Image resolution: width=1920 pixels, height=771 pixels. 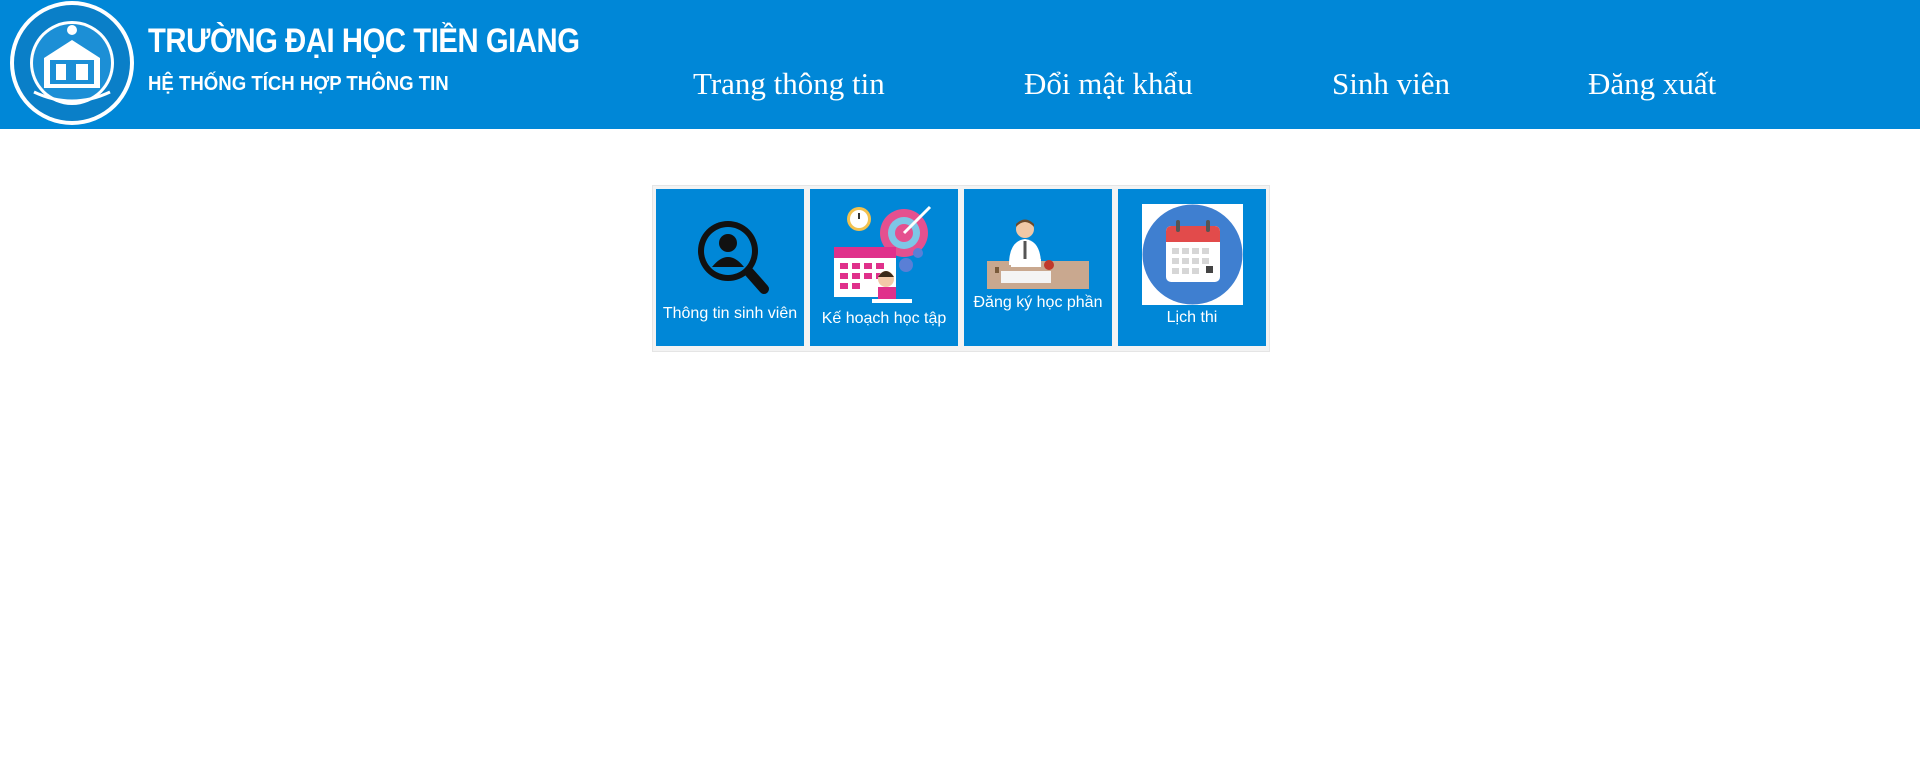 What do you see at coordinates (884, 318) in the screenshot?
I see `tile-label: Kế hoạch học tập` at bounding box center [884, 318].